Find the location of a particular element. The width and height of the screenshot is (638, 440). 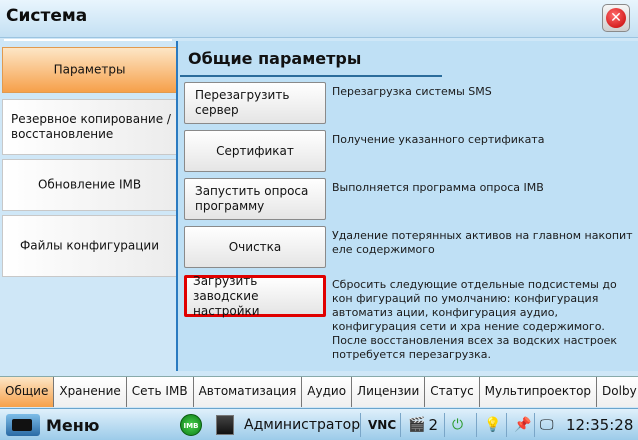

power-icon: ⏻ is located at coordinates (458, 425).